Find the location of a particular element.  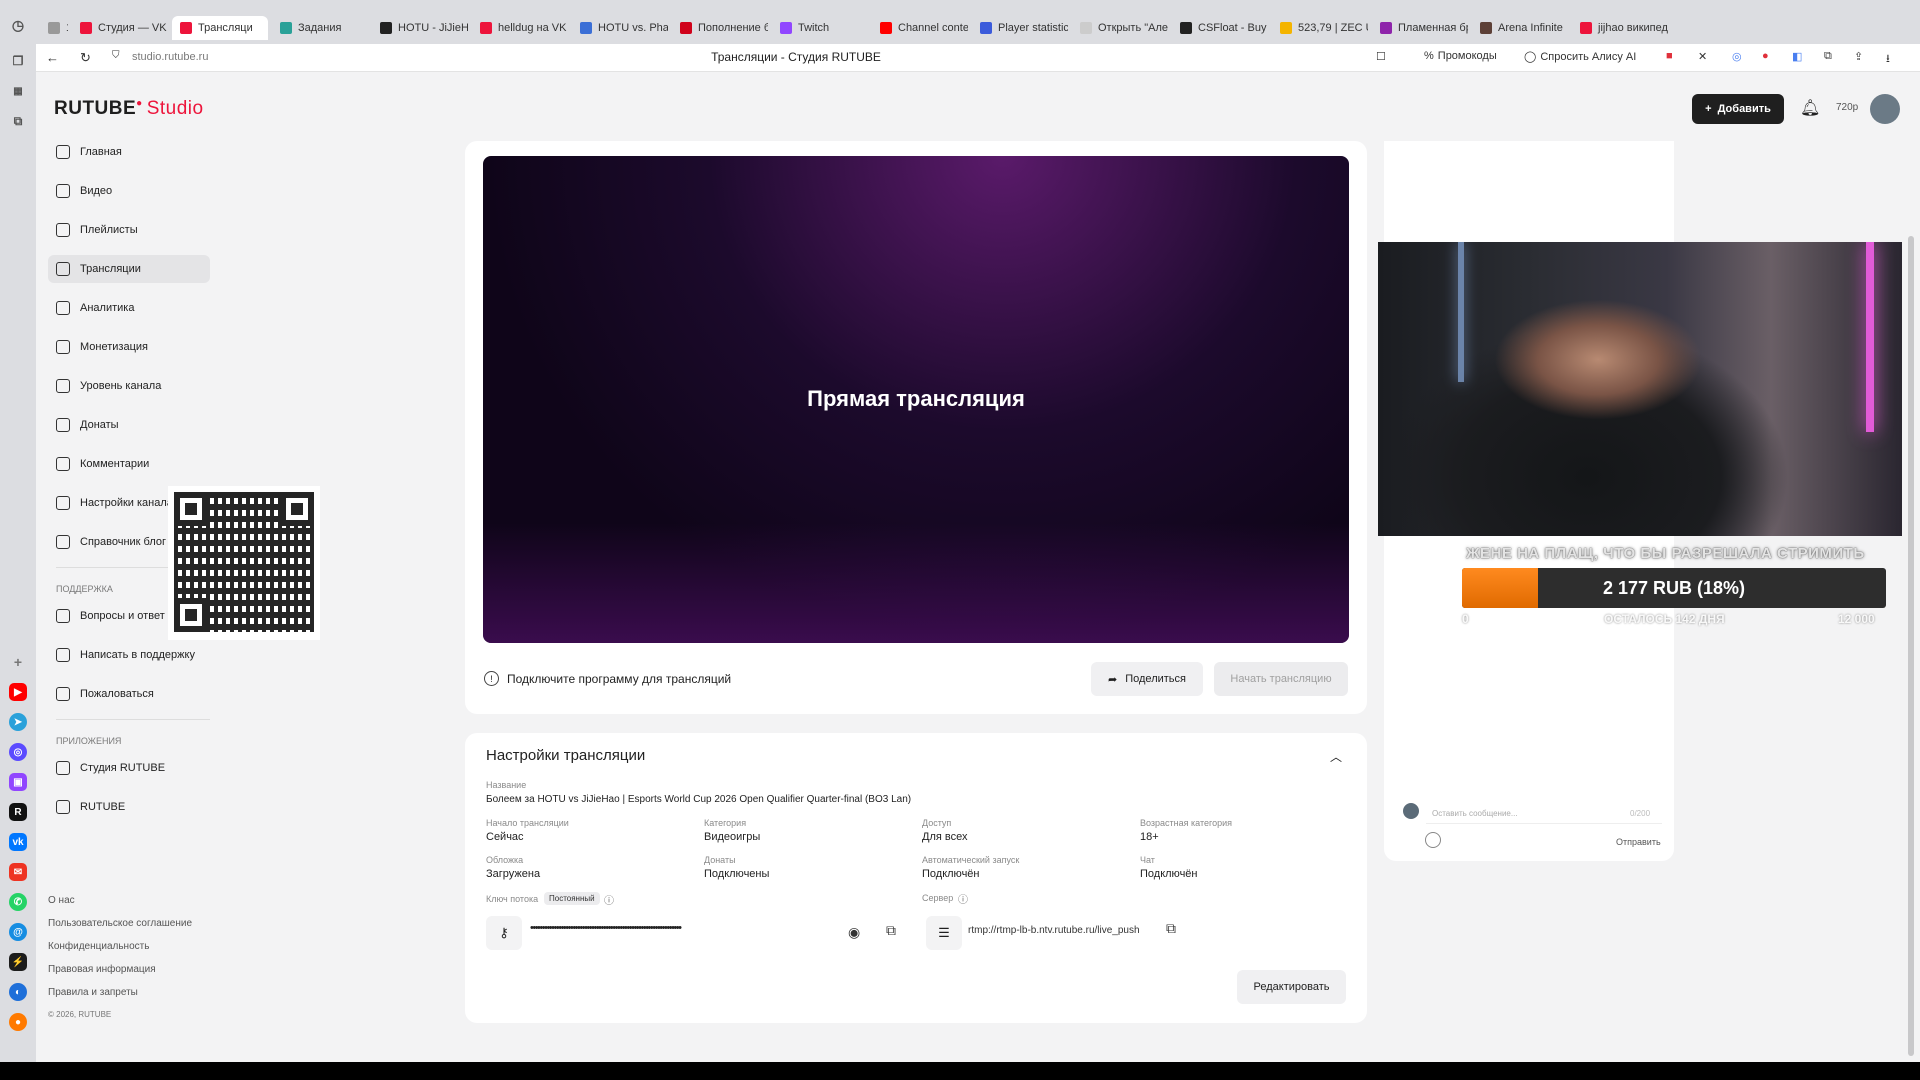

bookmark-icon: ☐ is located at coordinates (1381, 56).